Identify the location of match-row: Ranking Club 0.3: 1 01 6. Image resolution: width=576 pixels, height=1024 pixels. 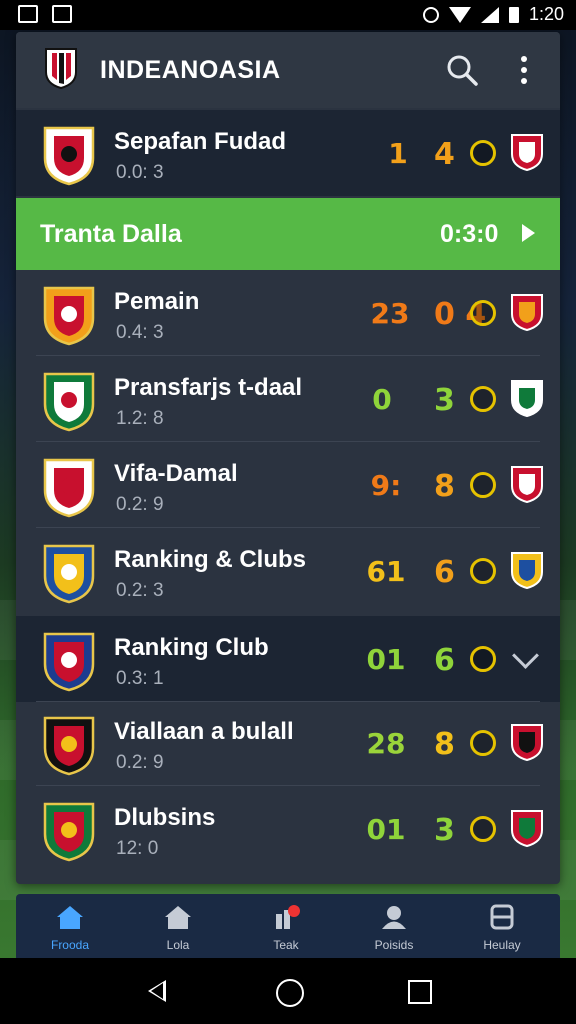
(288, 659).